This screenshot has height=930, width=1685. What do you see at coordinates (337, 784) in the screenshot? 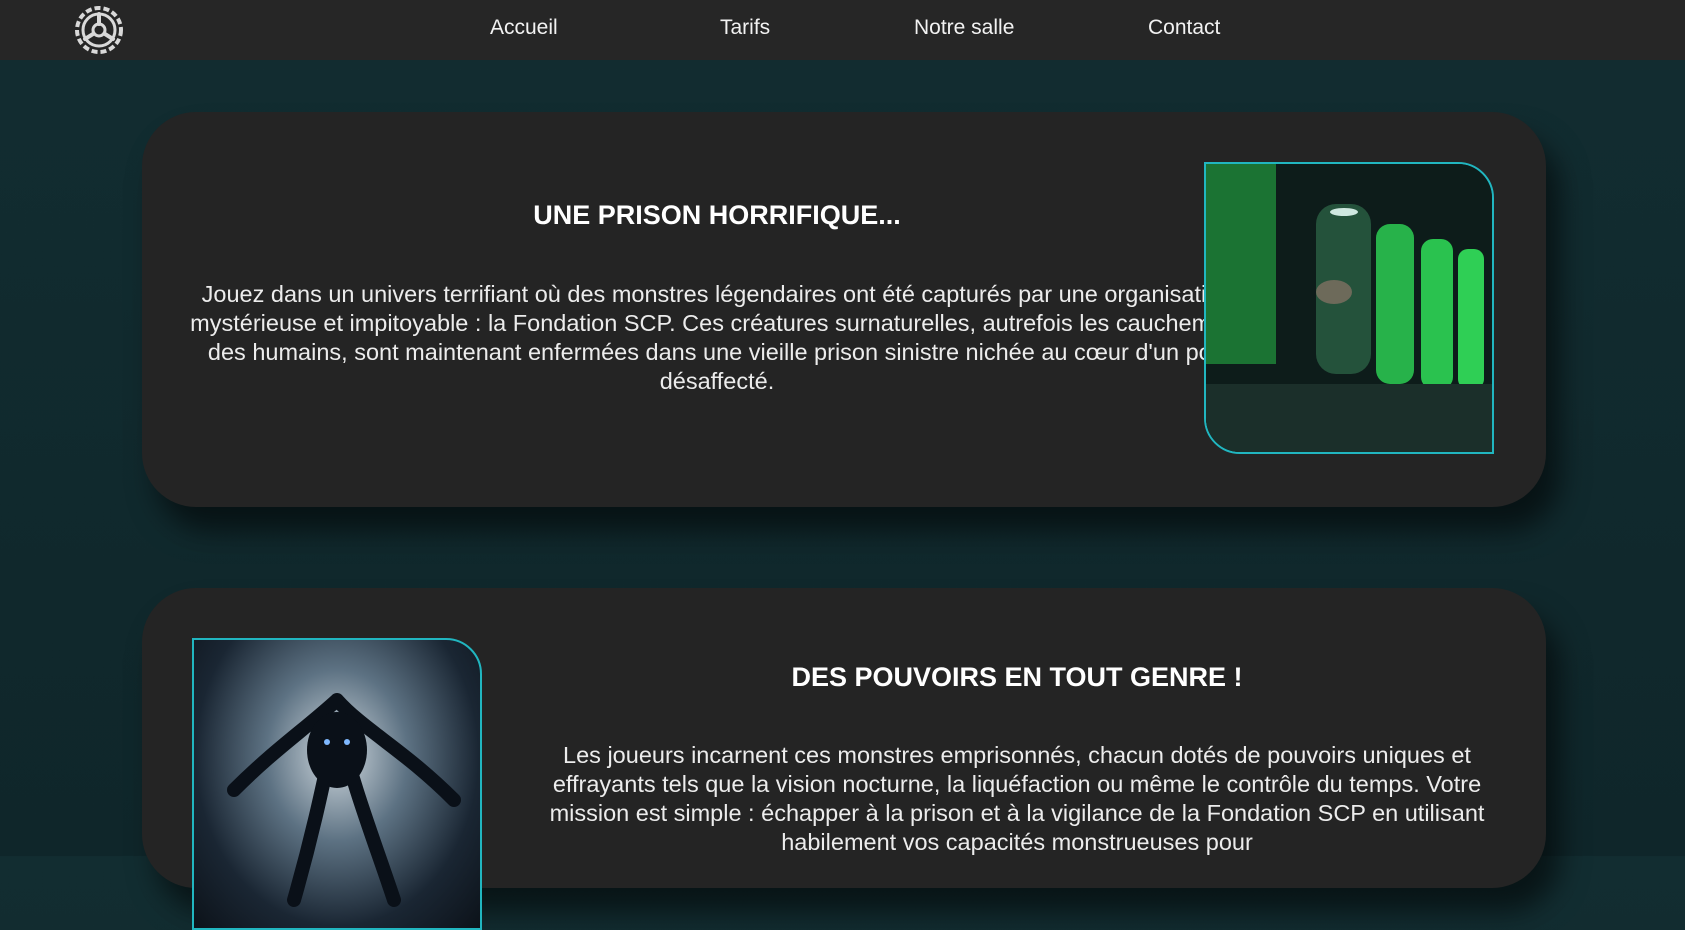
I see `shadow-monster-image` at bounding box center [337, 784].